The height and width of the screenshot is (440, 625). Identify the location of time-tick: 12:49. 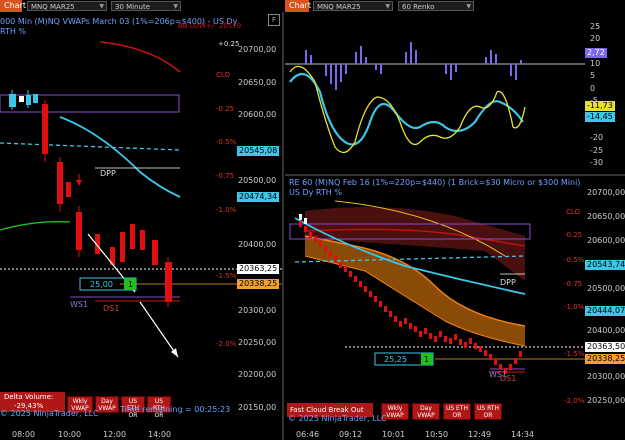
(480, 434).